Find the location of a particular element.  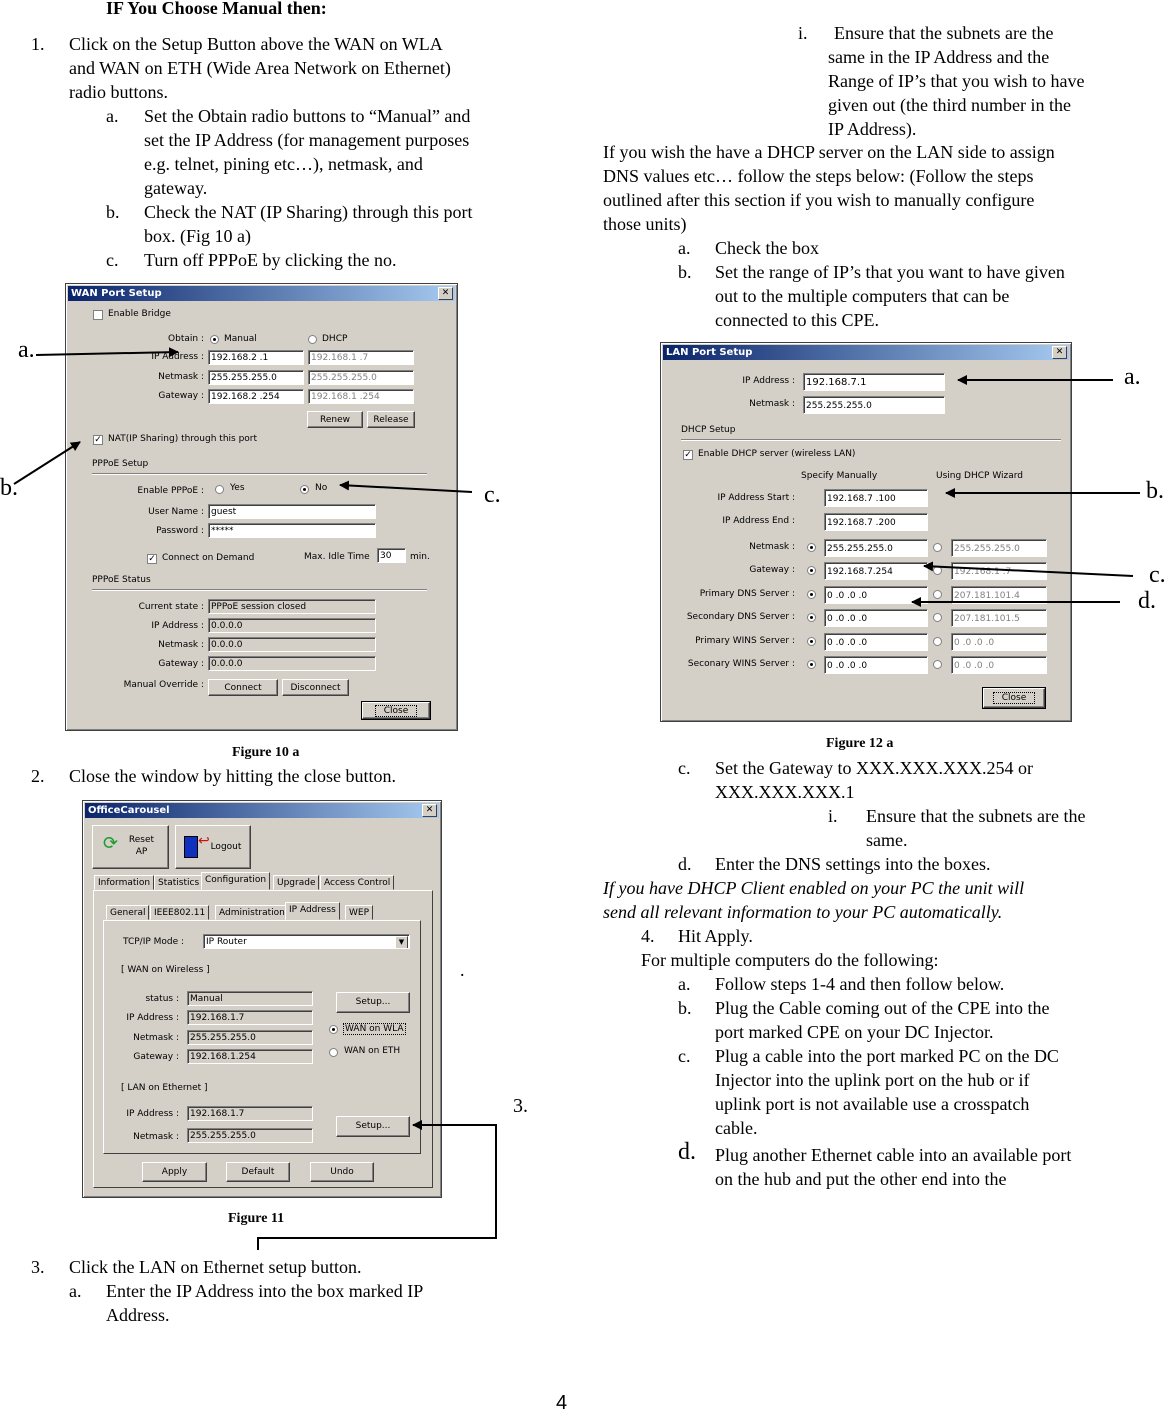

dhcp-wizard-input: 0 .0 .0 .0 is located at coordinates (999, 642).